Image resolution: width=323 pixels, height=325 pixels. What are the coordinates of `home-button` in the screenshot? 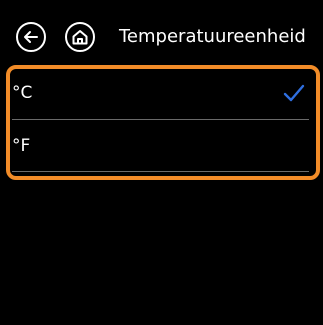 It's located at (80, 37).